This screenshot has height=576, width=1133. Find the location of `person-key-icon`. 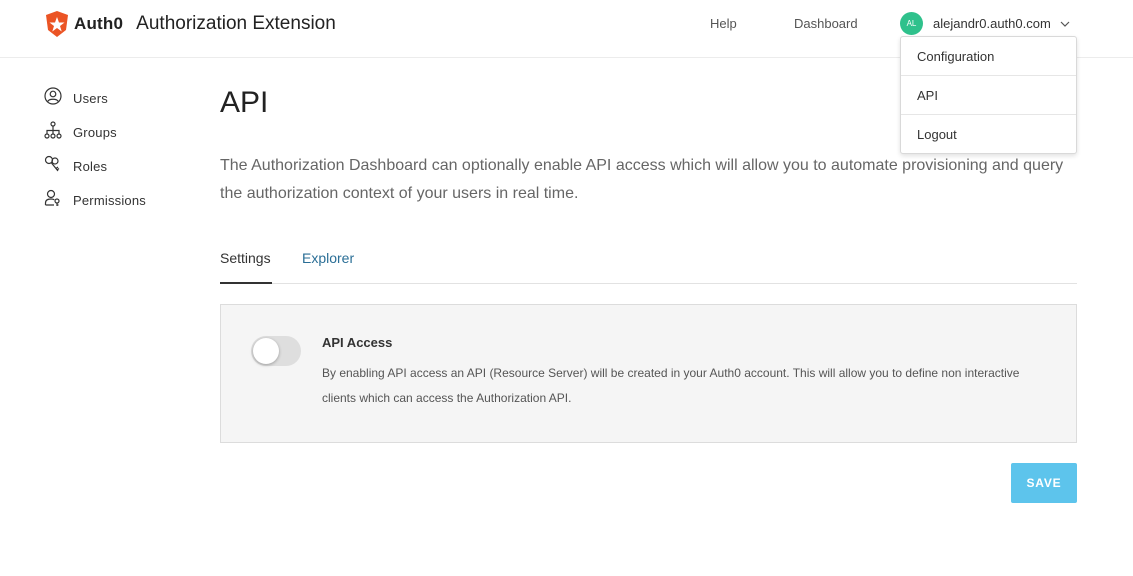

person-key-icon is located at coordinates (53, 200).